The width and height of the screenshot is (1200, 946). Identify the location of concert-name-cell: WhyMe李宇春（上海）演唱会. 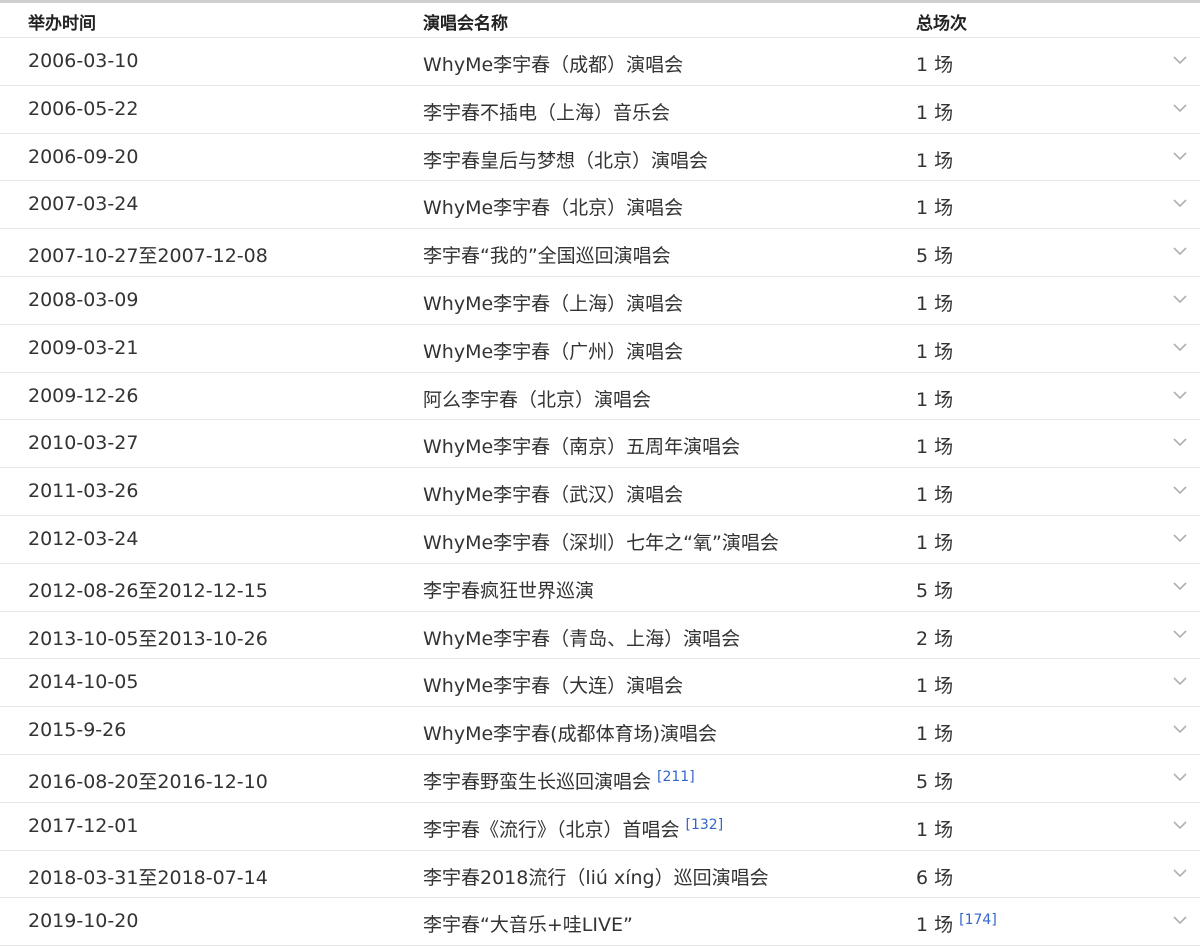
(553, 302).